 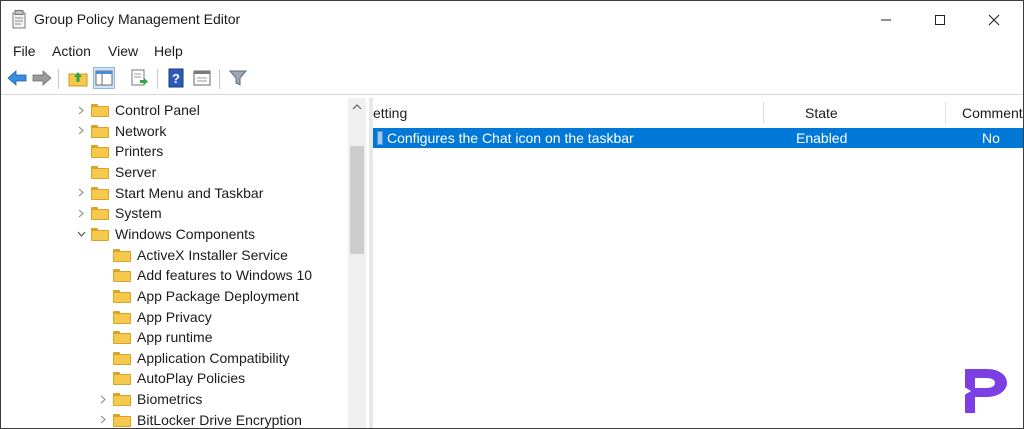 I want to click on scroll-up-button, so click(x=357, y=107).